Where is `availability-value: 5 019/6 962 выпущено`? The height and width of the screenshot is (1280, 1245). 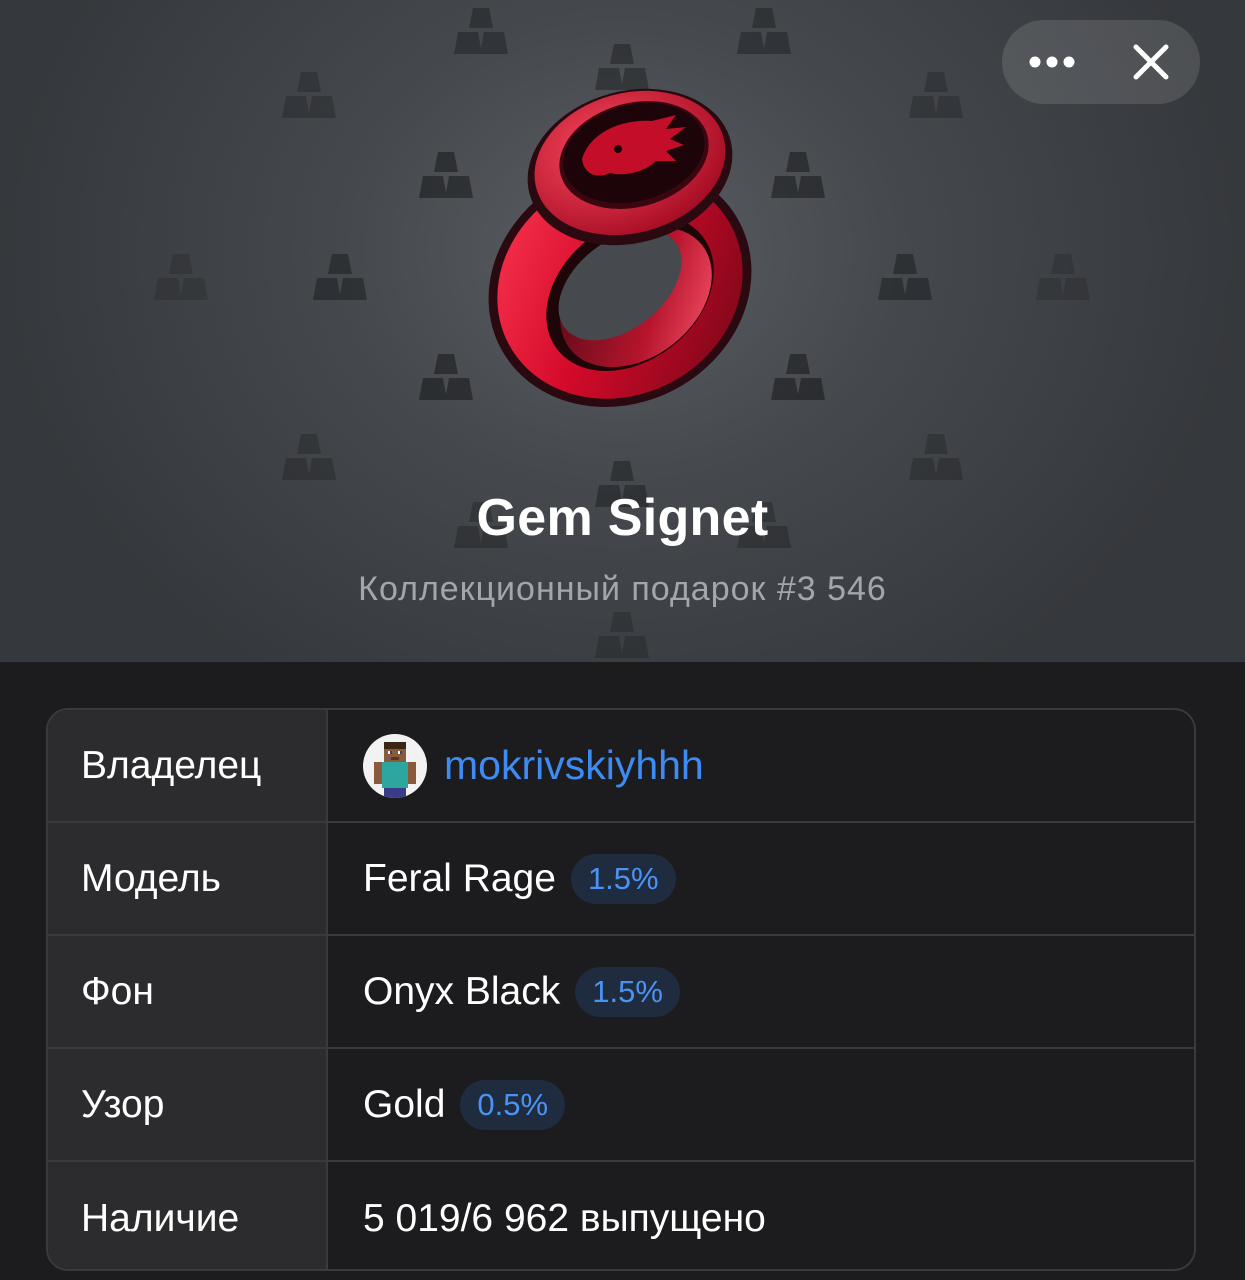 availability-value: 5 019/6 962 выпущено is located at coordinates (564, 1218).